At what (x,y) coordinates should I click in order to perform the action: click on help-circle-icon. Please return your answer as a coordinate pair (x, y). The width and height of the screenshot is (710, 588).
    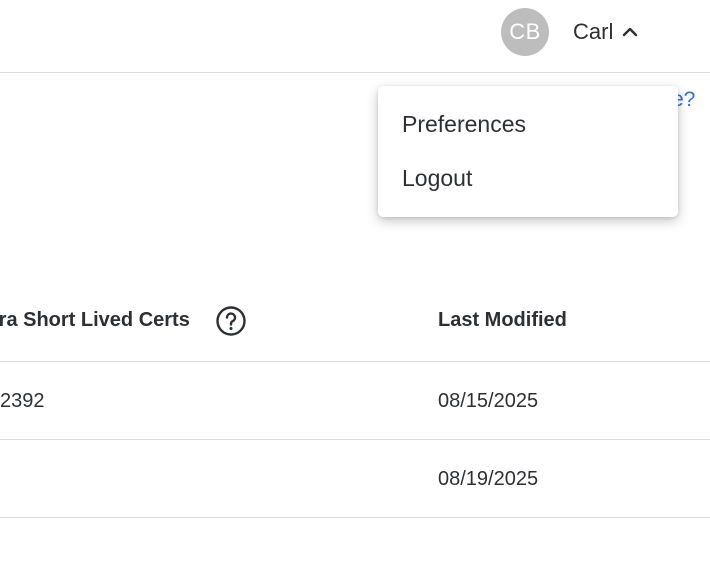
    Looking at the image, I should click on (231, 321).